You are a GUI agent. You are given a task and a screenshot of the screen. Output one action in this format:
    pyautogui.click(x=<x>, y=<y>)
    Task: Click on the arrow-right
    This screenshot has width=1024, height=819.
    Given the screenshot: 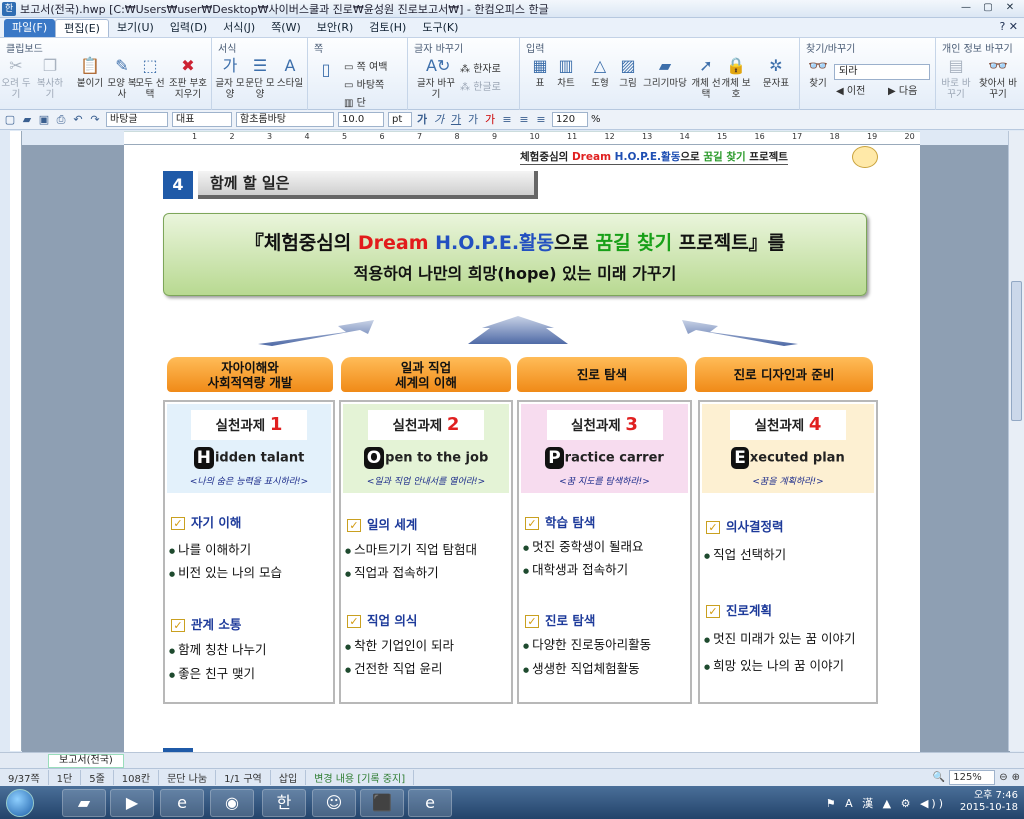 What is the action you would take?
    pyautogui.click(x=740, y=333)
    